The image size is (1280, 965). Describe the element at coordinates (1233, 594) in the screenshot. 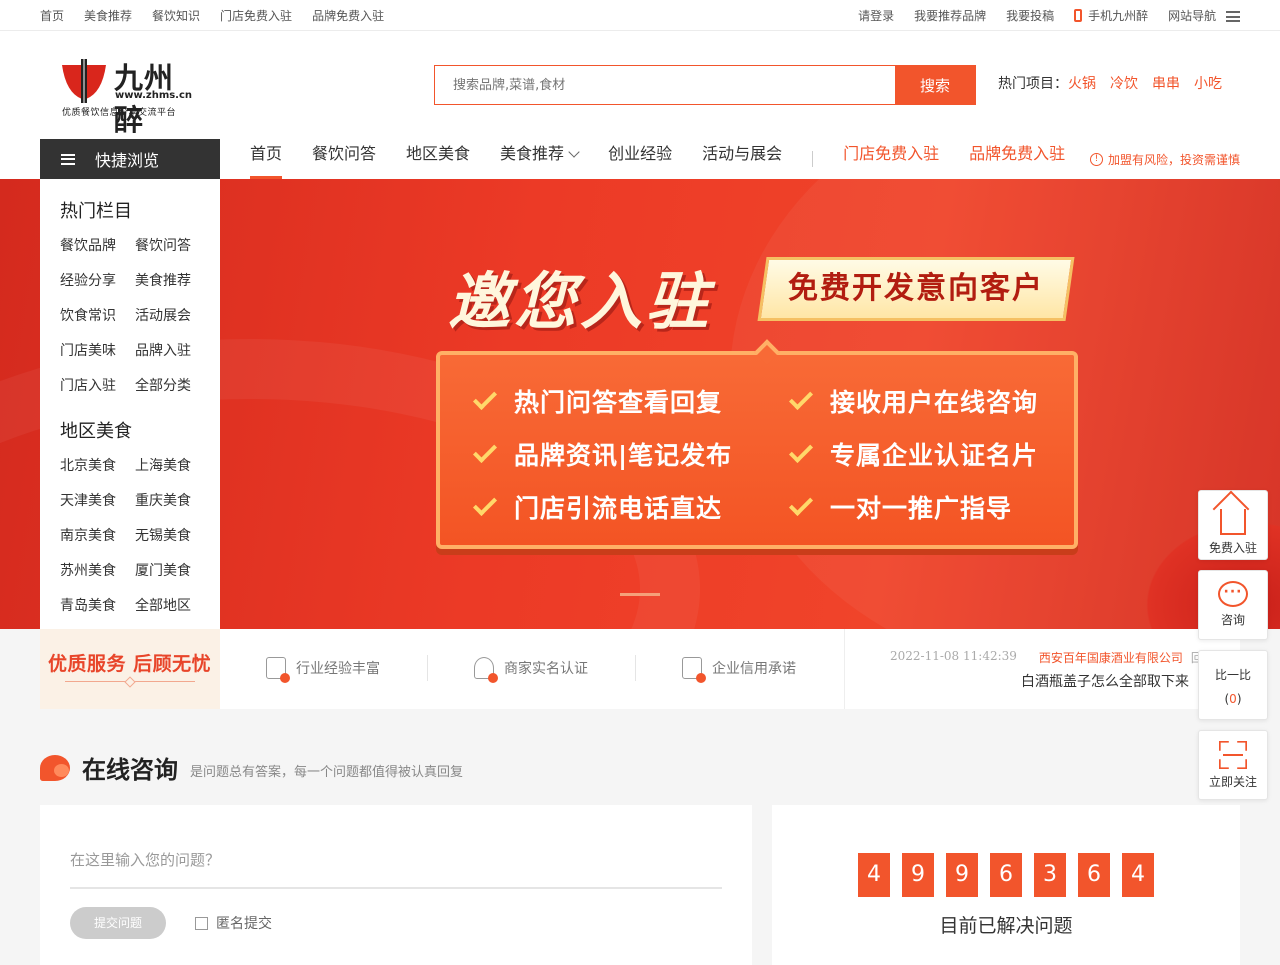

I see `chat-icon` at that location.